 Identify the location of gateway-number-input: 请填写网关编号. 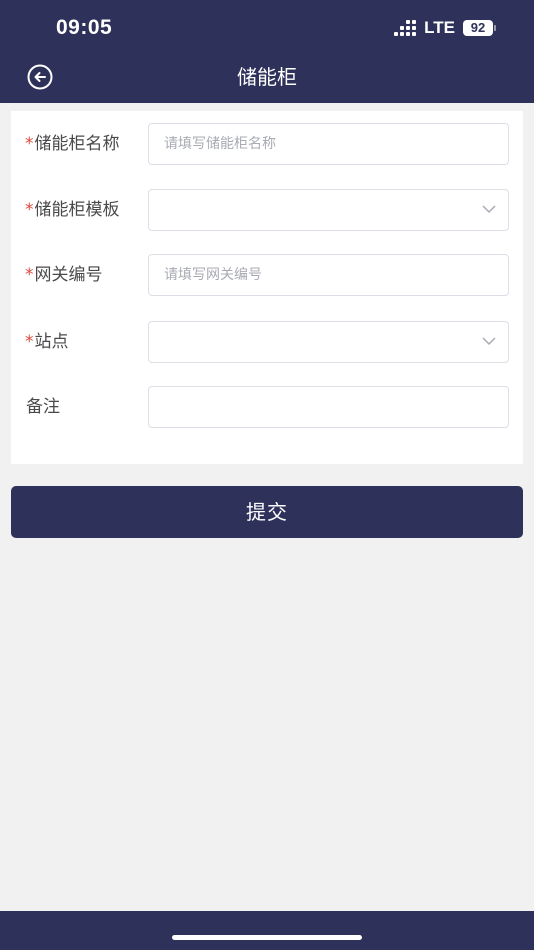
(328, 275).